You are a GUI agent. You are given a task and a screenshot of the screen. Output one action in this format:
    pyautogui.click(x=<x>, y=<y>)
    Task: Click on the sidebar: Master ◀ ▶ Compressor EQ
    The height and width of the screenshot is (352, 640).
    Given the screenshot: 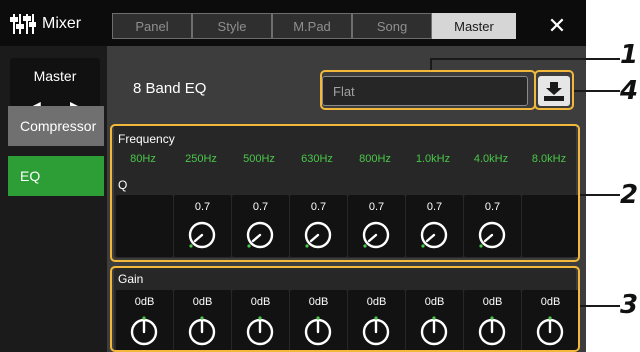 What is the action you would take?
    pyautogui.click(x=53, y=199)
    